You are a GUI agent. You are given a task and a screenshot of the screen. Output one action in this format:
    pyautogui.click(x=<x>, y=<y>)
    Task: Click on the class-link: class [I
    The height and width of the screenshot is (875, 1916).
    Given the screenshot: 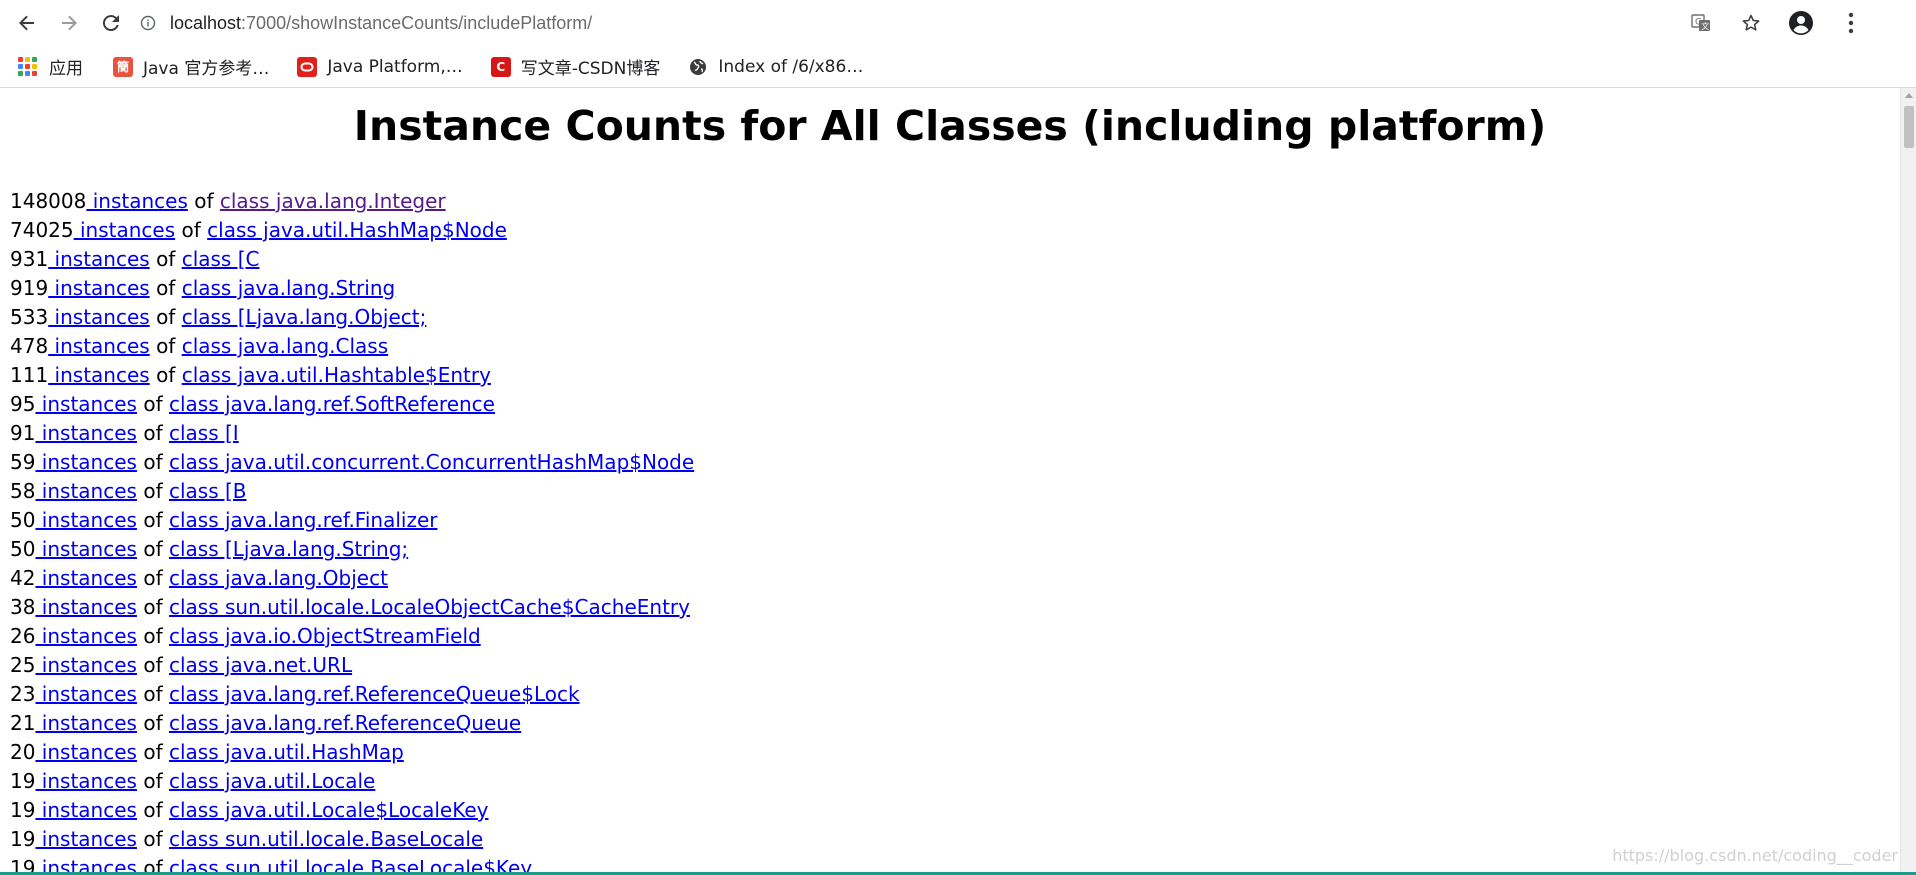 What is the action you would take?
    pyautogui.click(x=204, y=433)
    